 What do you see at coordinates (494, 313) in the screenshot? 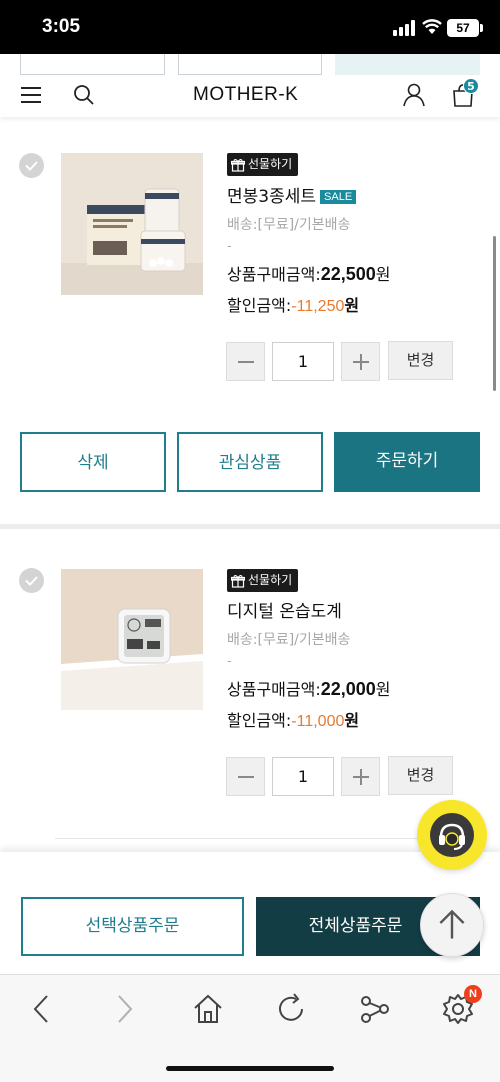
I see `scrollbar` at bounding box center [494, 313].